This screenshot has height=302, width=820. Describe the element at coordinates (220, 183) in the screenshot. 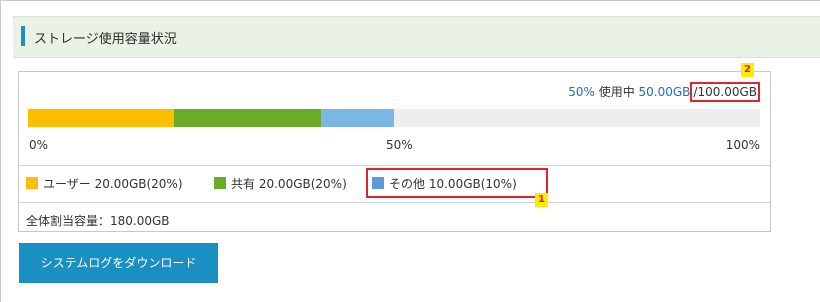

I see `legend-swatch-shared` at that location.